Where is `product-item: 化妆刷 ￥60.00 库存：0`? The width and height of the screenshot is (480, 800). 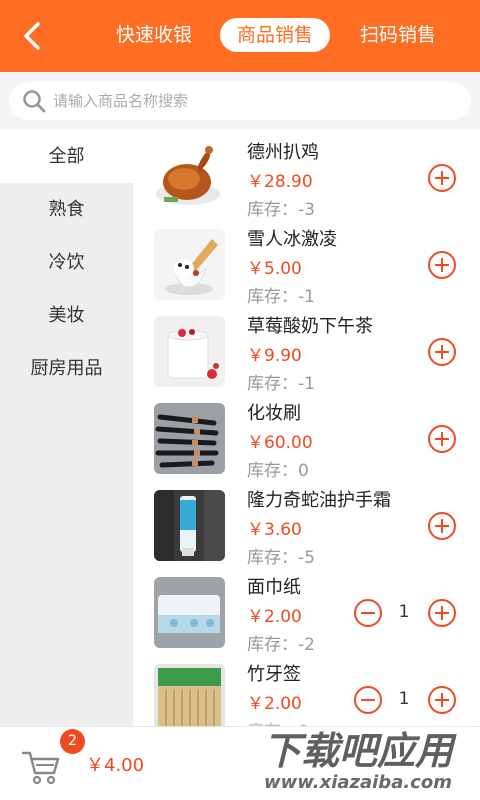
product-item: 化妆刷 ￥60.00 库存：0 is located at coordinates (306, 440).